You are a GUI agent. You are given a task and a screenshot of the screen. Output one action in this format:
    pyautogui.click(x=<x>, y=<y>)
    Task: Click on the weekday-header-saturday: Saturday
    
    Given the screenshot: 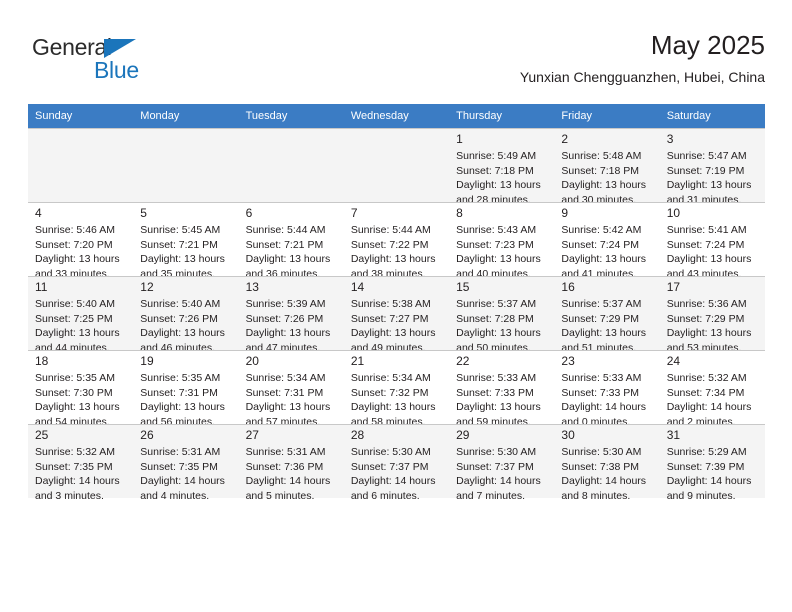 What is the action you would take?
    pyautogui.click(x=712, y=116)
    